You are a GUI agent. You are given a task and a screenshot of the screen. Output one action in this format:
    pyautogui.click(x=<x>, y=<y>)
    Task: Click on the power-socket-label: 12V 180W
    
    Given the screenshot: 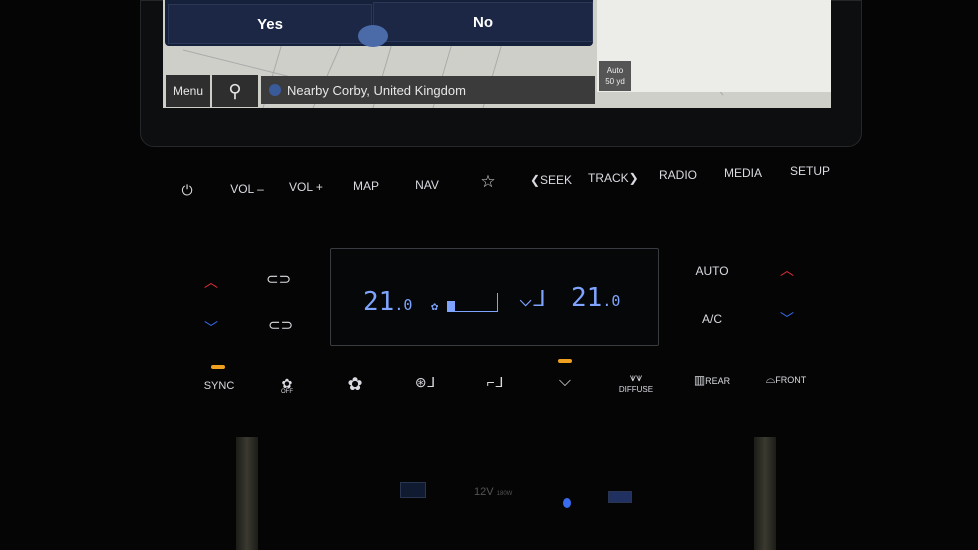 What is the action you would take?
    pyautogui.click(x=493, y=492)
    